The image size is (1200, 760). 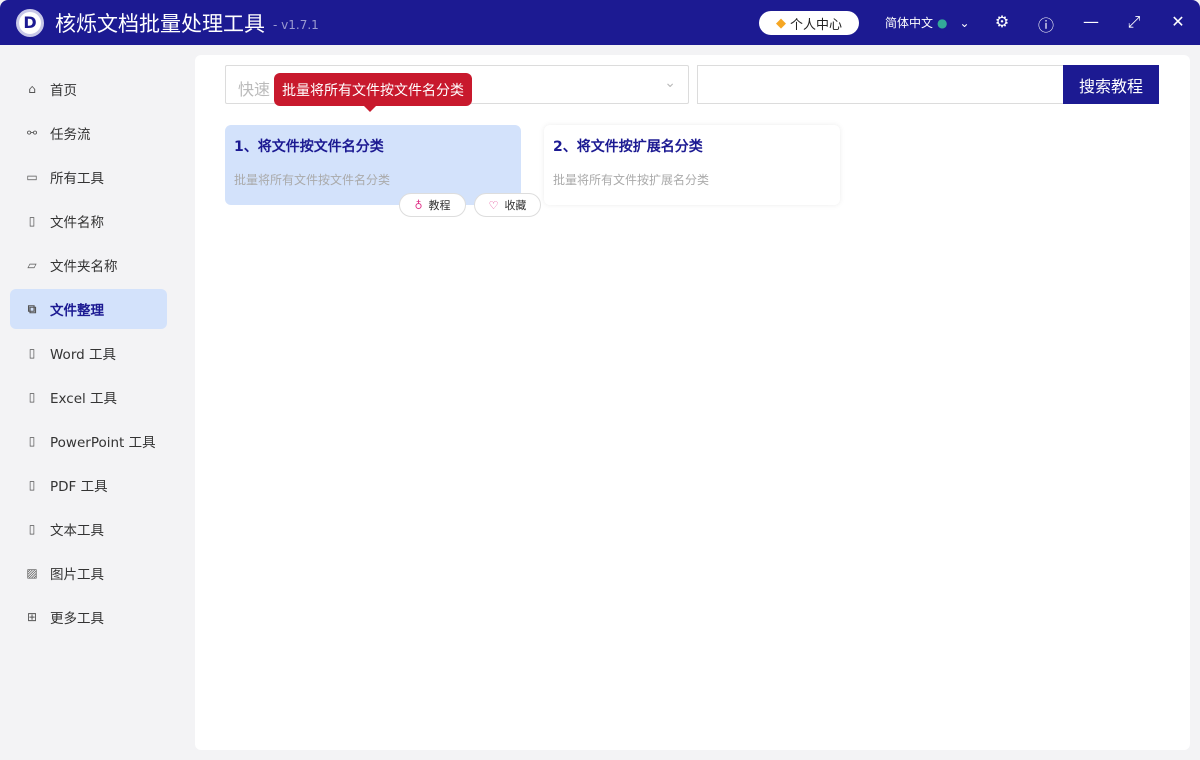 What do you see at coordinates (780, 23) in the screenshot?
I see `diamond-icon: ◆` at bounding box center [780, 23].